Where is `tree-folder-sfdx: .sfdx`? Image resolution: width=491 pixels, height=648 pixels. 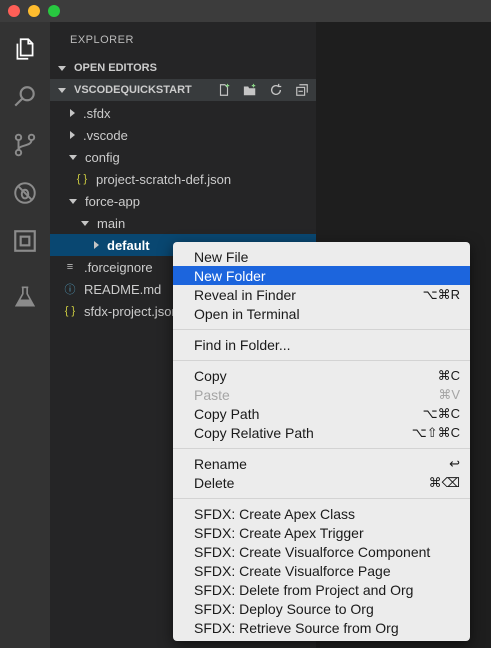 tree-folder-sfdx: .sfdx is located at coordinates (183, 113).